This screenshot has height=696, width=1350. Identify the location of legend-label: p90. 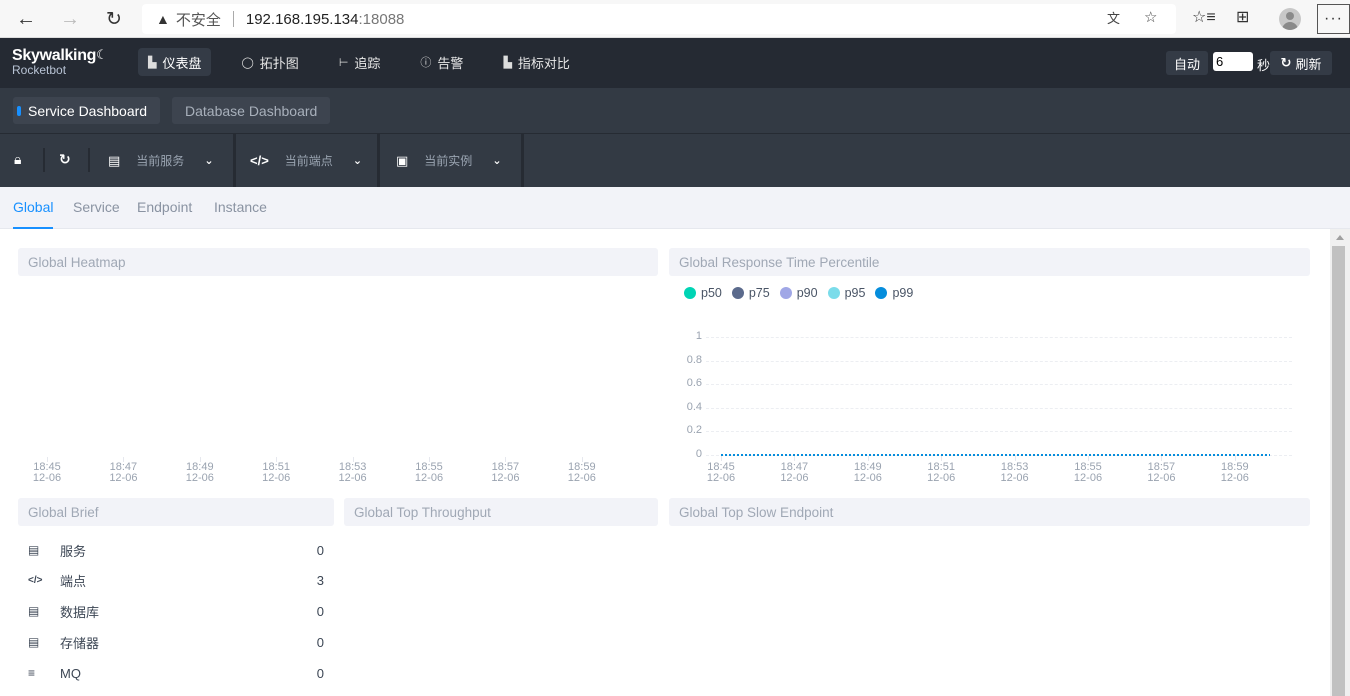
(807, 293).